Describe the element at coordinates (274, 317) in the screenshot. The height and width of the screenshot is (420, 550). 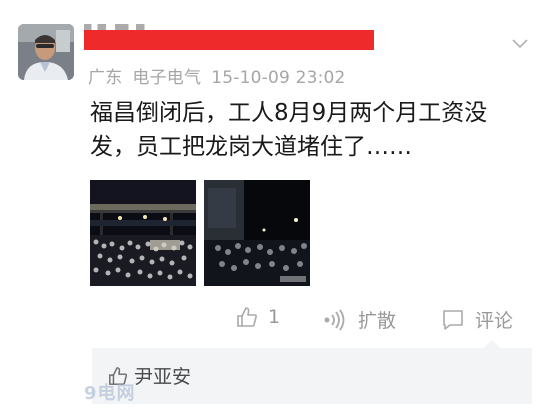
I see `like-count: 1` at that location.